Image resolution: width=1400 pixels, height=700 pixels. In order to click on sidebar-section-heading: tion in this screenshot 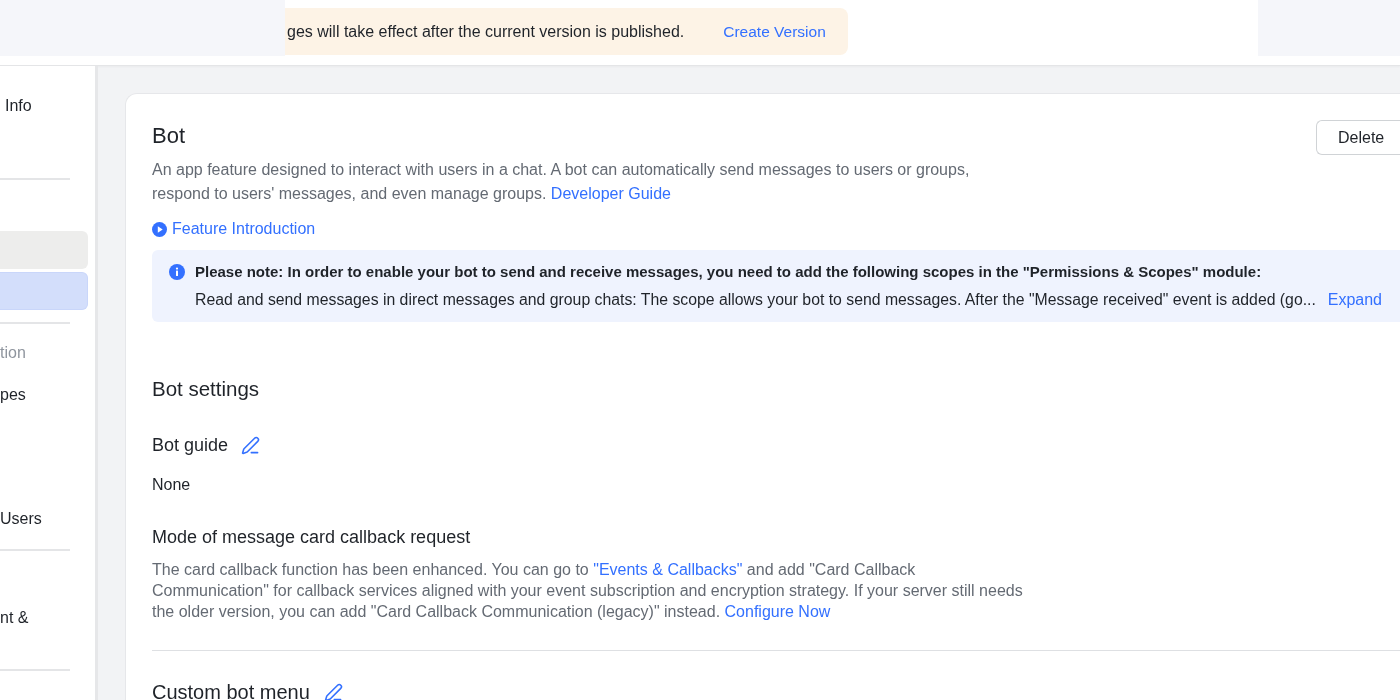, I will do `click(13, 353)`.